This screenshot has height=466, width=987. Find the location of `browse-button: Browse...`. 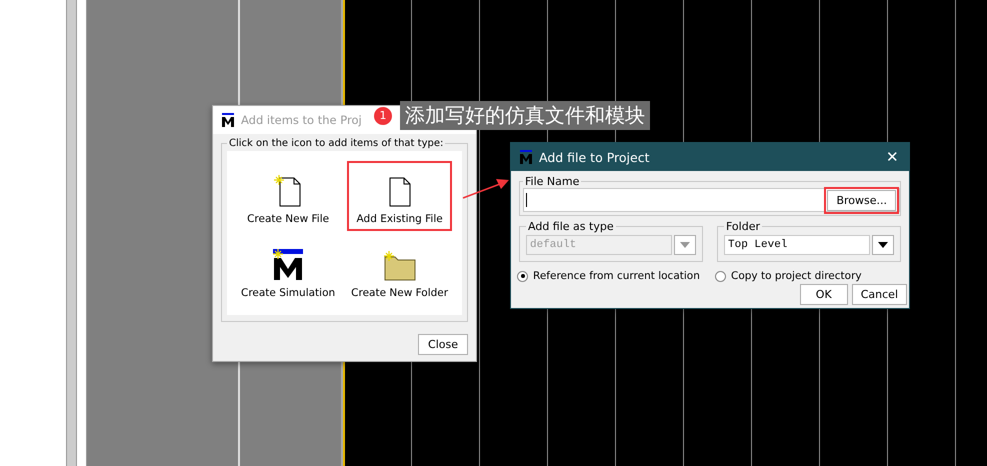

browse-button: Browse... is located at coordinates (861, 200).